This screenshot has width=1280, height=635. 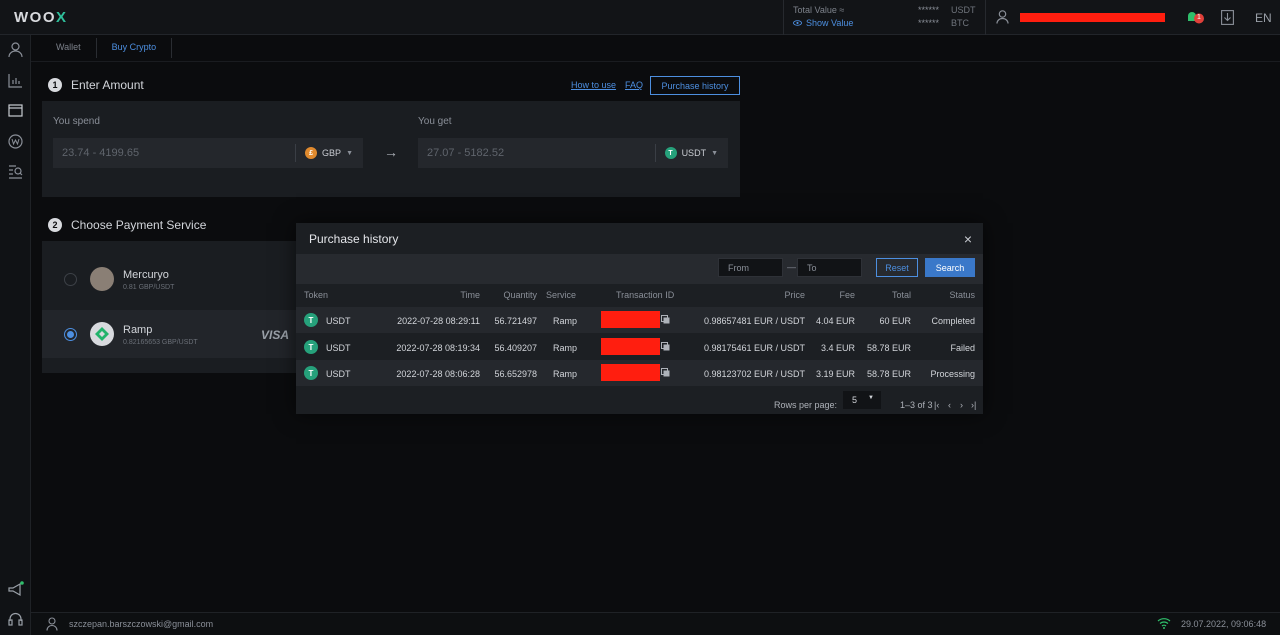 What do you see at coordinates (949, 405) in the screenshot?
I see `prev-page-icon: ‹` at bounding box center [949, 405].